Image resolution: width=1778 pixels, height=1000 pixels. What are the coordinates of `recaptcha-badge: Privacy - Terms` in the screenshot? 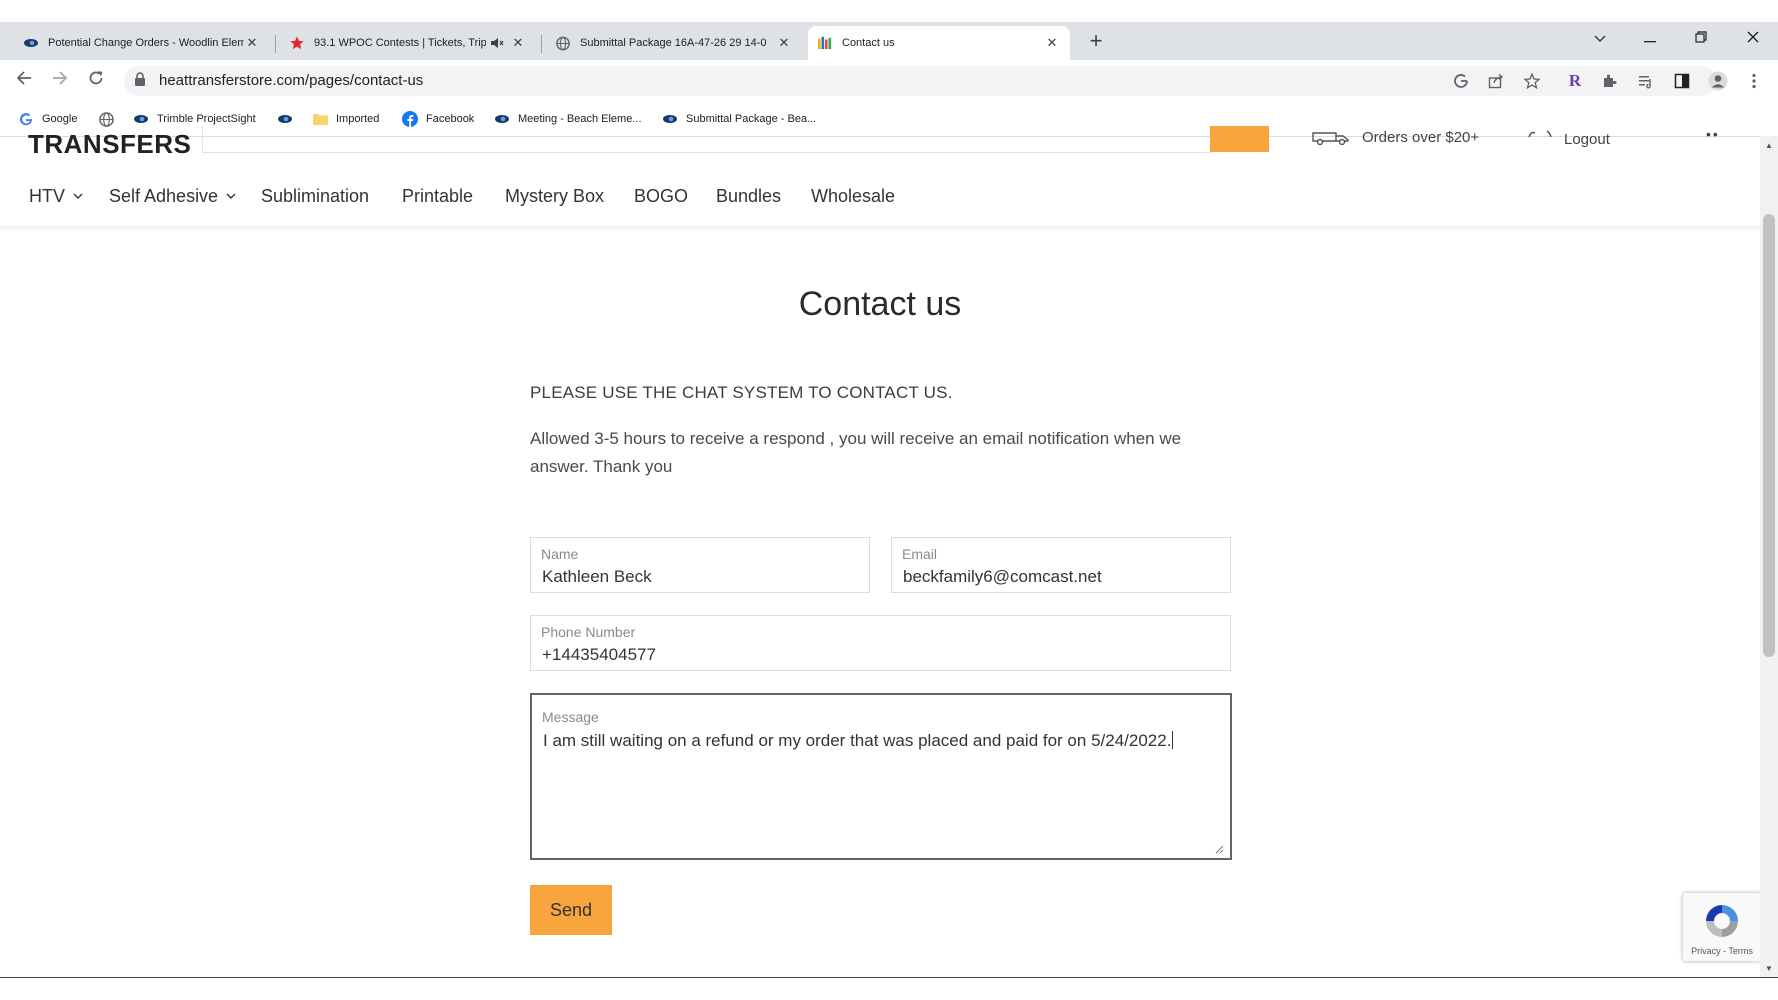 It's located at (1722, 927).